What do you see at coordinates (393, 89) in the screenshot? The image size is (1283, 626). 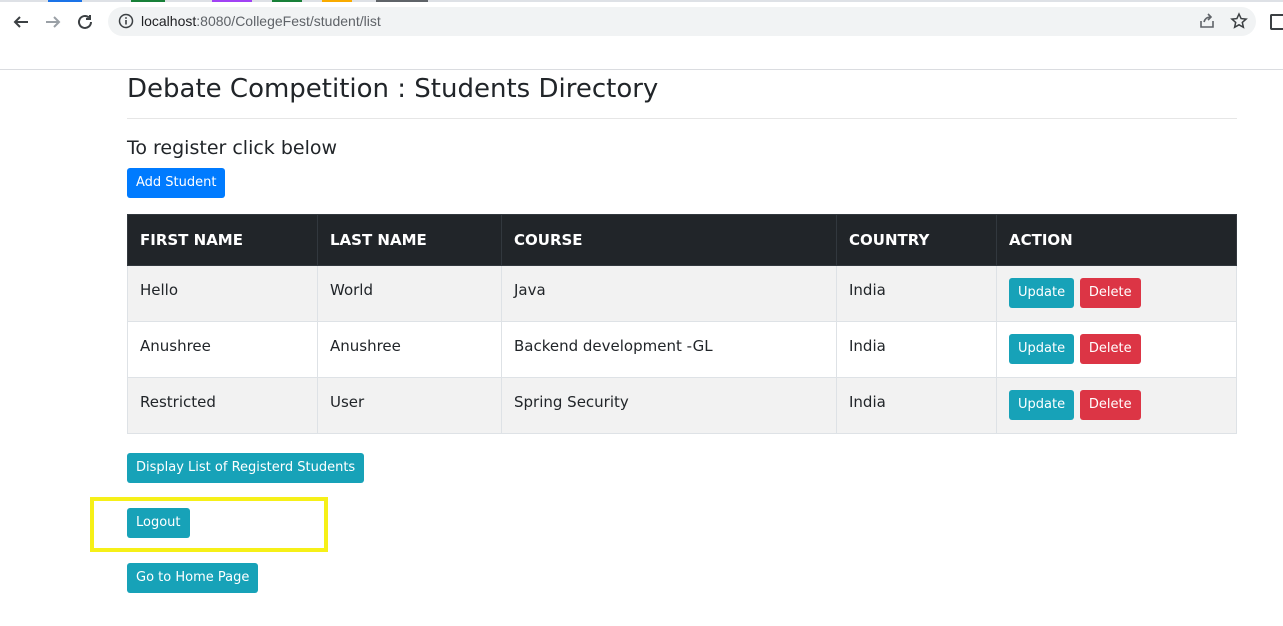 I see `page-title: Debate Competition : Students Directory` at bounding box center [393, 89].